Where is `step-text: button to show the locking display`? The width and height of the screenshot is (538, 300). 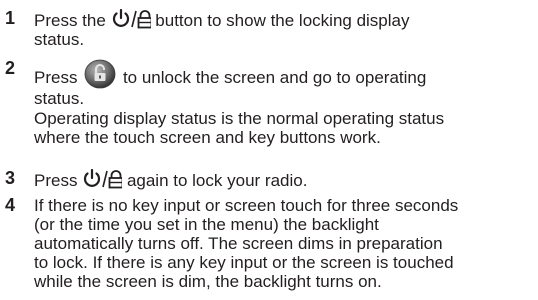
step-text: button to show the locking display is located at coordinates (282, 20).